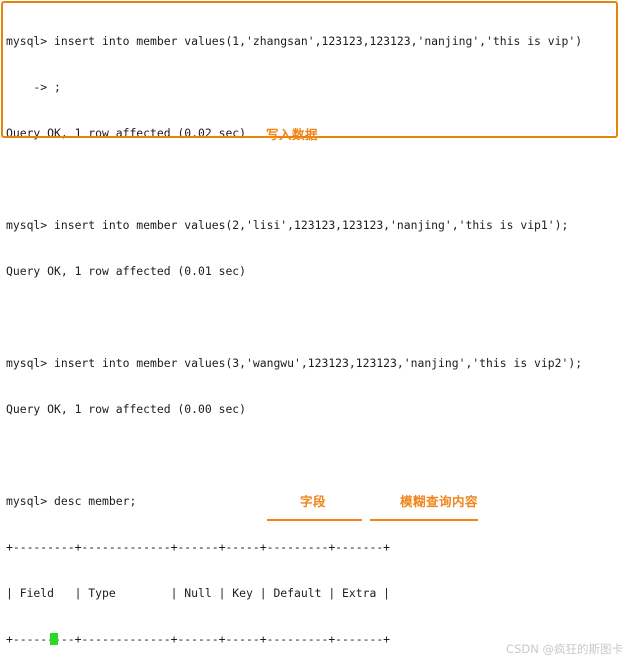 This screenshot has width=633, height=663. What do you see at coordinates (313, 501) in the screenshot?
I see `annotation-field: 字段` at bounding box center [313, 501].